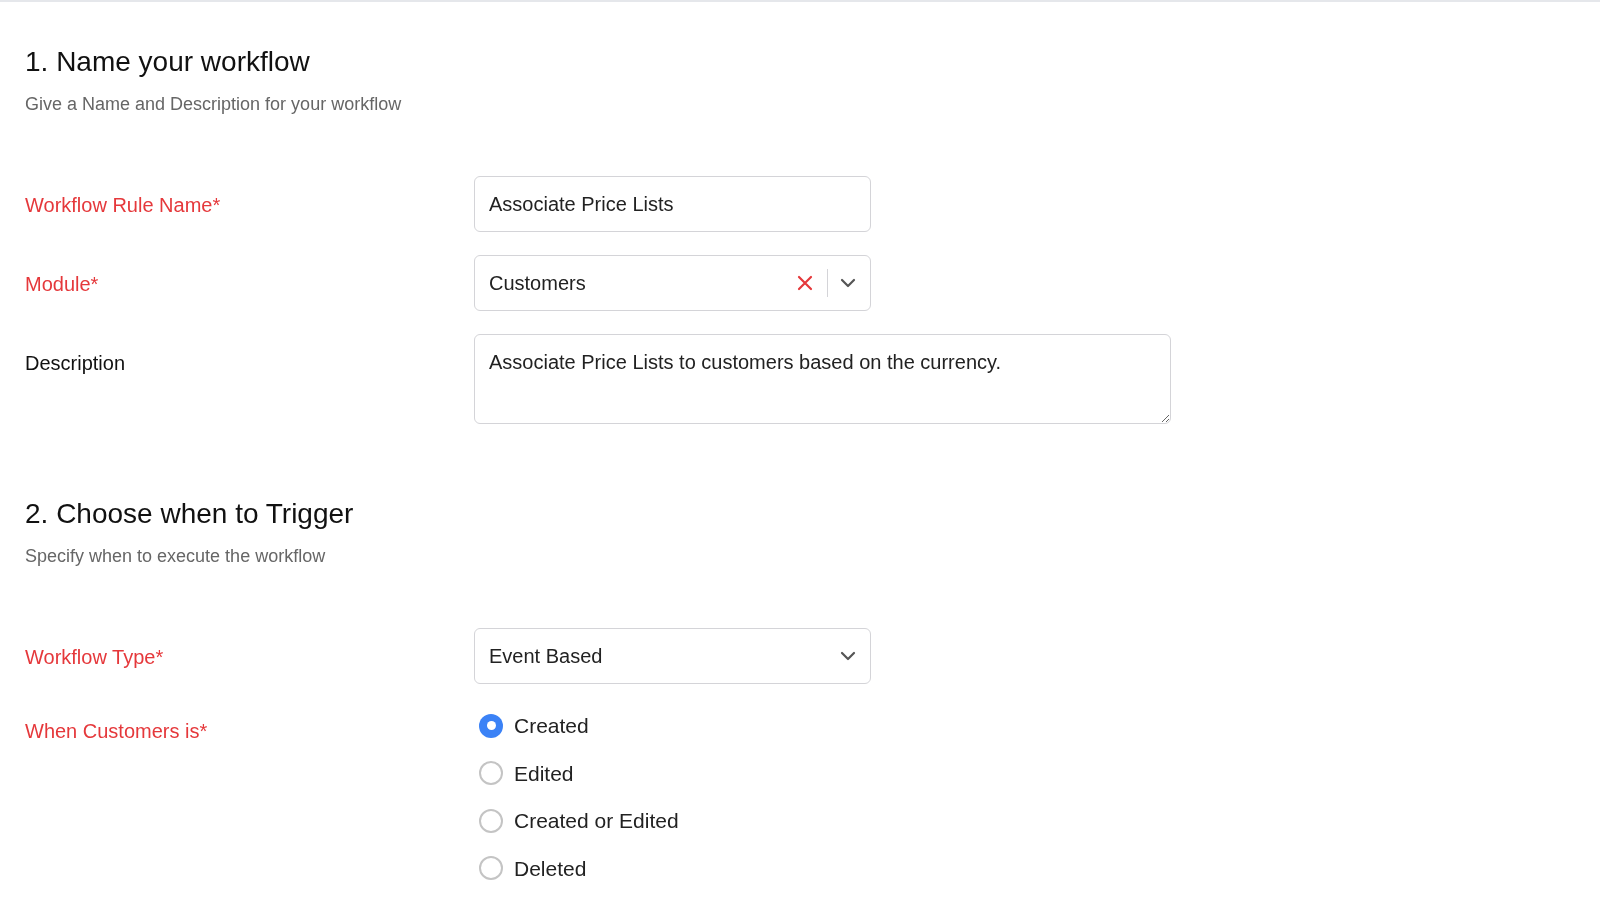  I want to click on section-title: 2. Choose when to Trigger, so click(190, 514).